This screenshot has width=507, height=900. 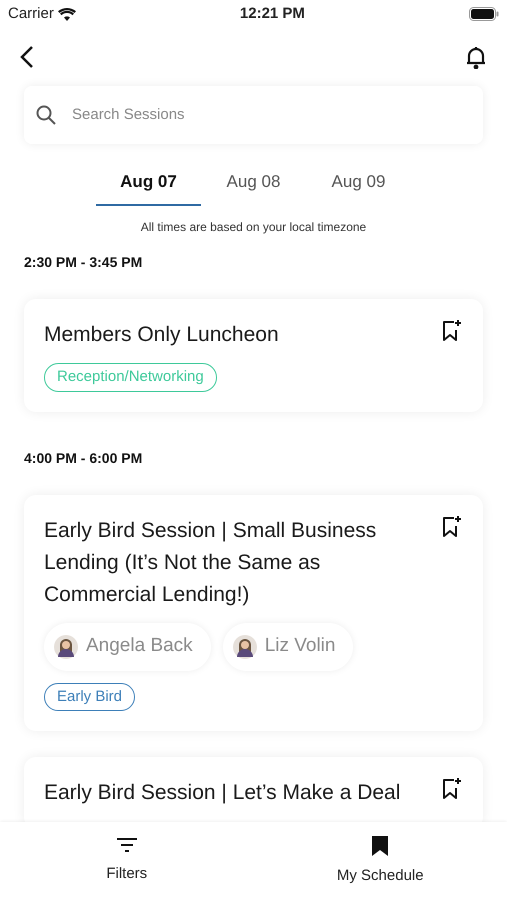 What do you see at coordinates (67, 14) in the screenshot?
I see `wifi-icon` at bounding box center [67, 14].